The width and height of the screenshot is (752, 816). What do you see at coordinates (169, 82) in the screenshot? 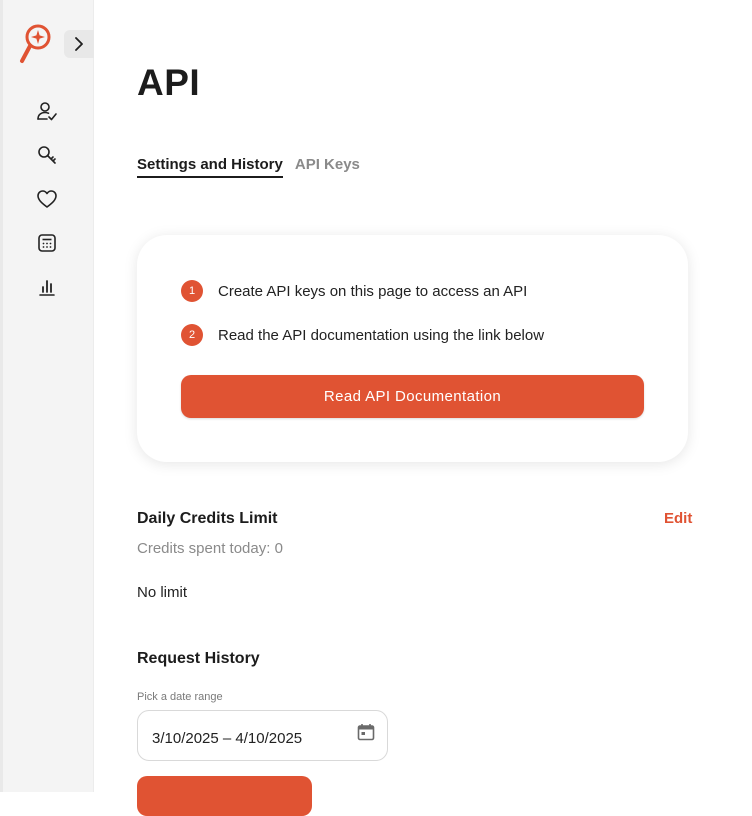
I see `page-title: API` at bounding box center [169, 82].